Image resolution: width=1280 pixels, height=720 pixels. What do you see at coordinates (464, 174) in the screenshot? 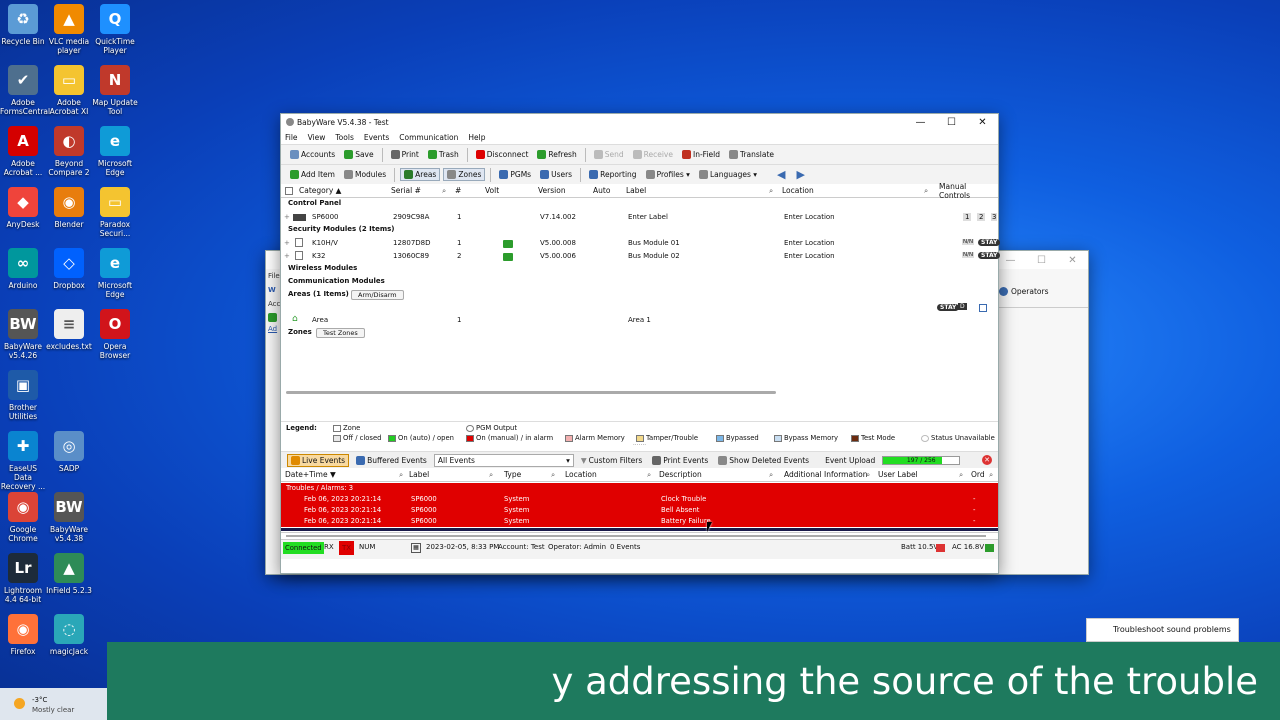
I see `zones-button: Zones` at bounding box center [464, 174].